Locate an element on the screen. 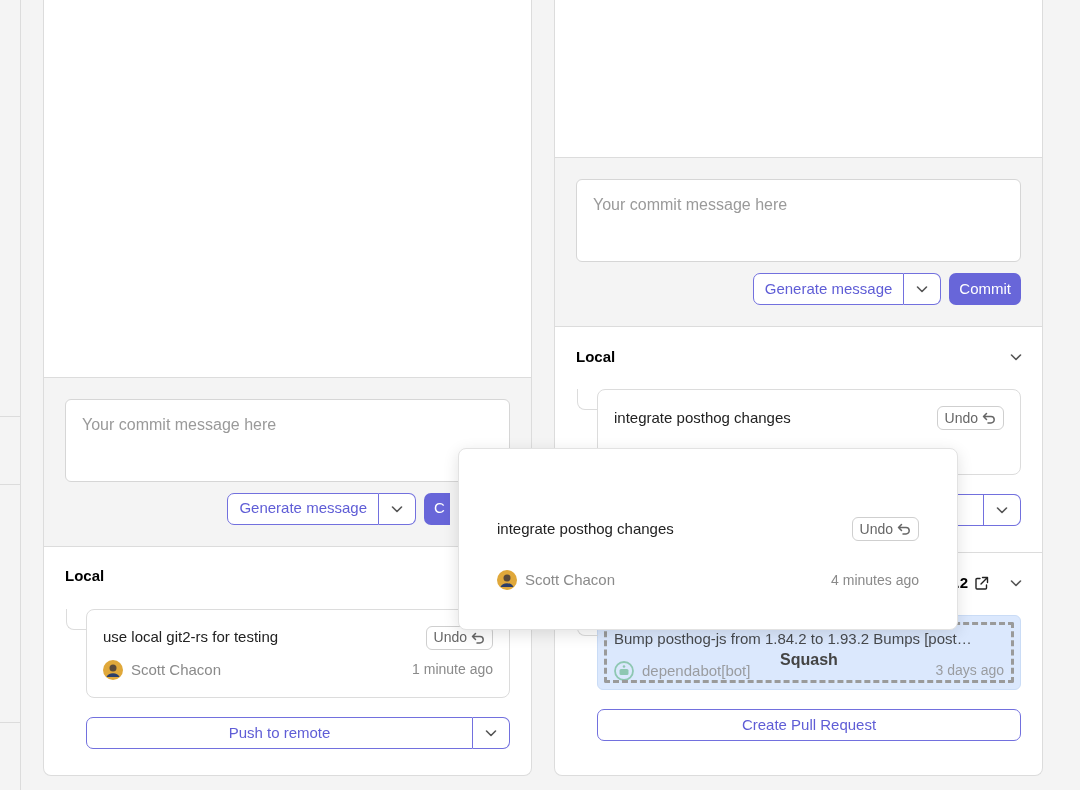 This screenshot has width=1080, height=790. push-button is located at coordinates (971, 510).